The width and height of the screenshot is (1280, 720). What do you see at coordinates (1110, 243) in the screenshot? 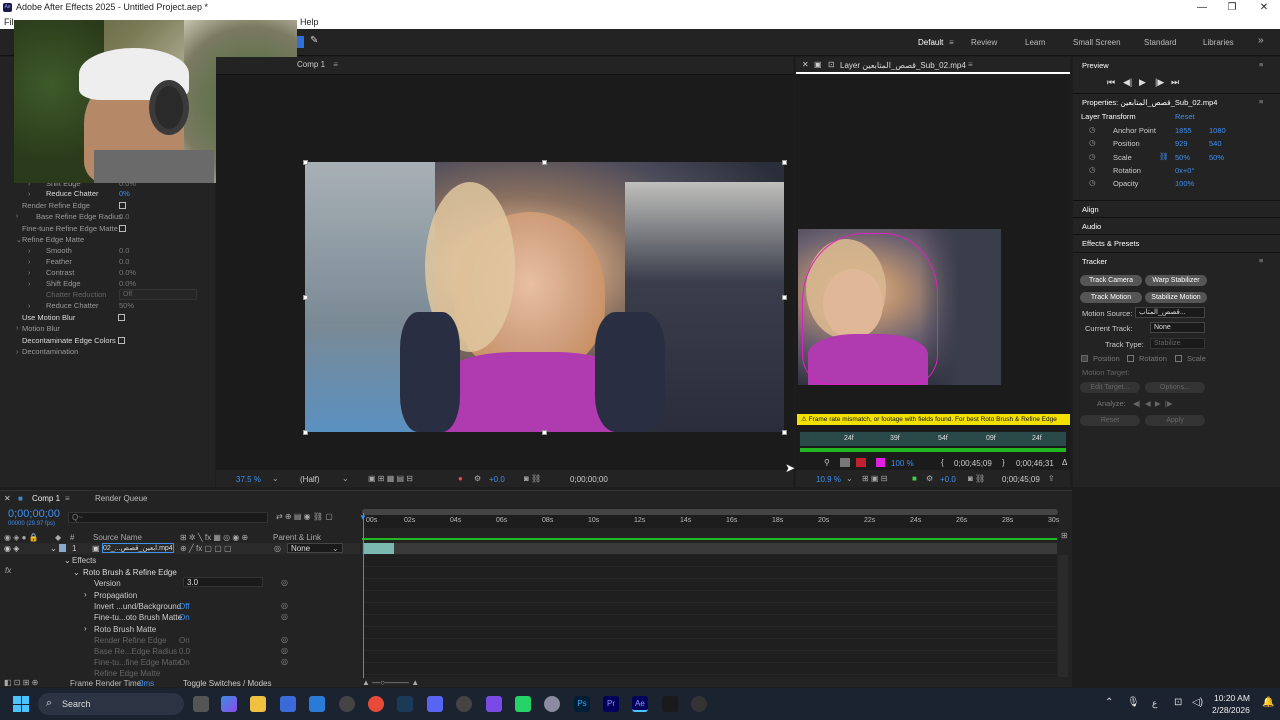
I see `effects-presets-panel: Effects & Presets` at bounding box center [1110, 243].